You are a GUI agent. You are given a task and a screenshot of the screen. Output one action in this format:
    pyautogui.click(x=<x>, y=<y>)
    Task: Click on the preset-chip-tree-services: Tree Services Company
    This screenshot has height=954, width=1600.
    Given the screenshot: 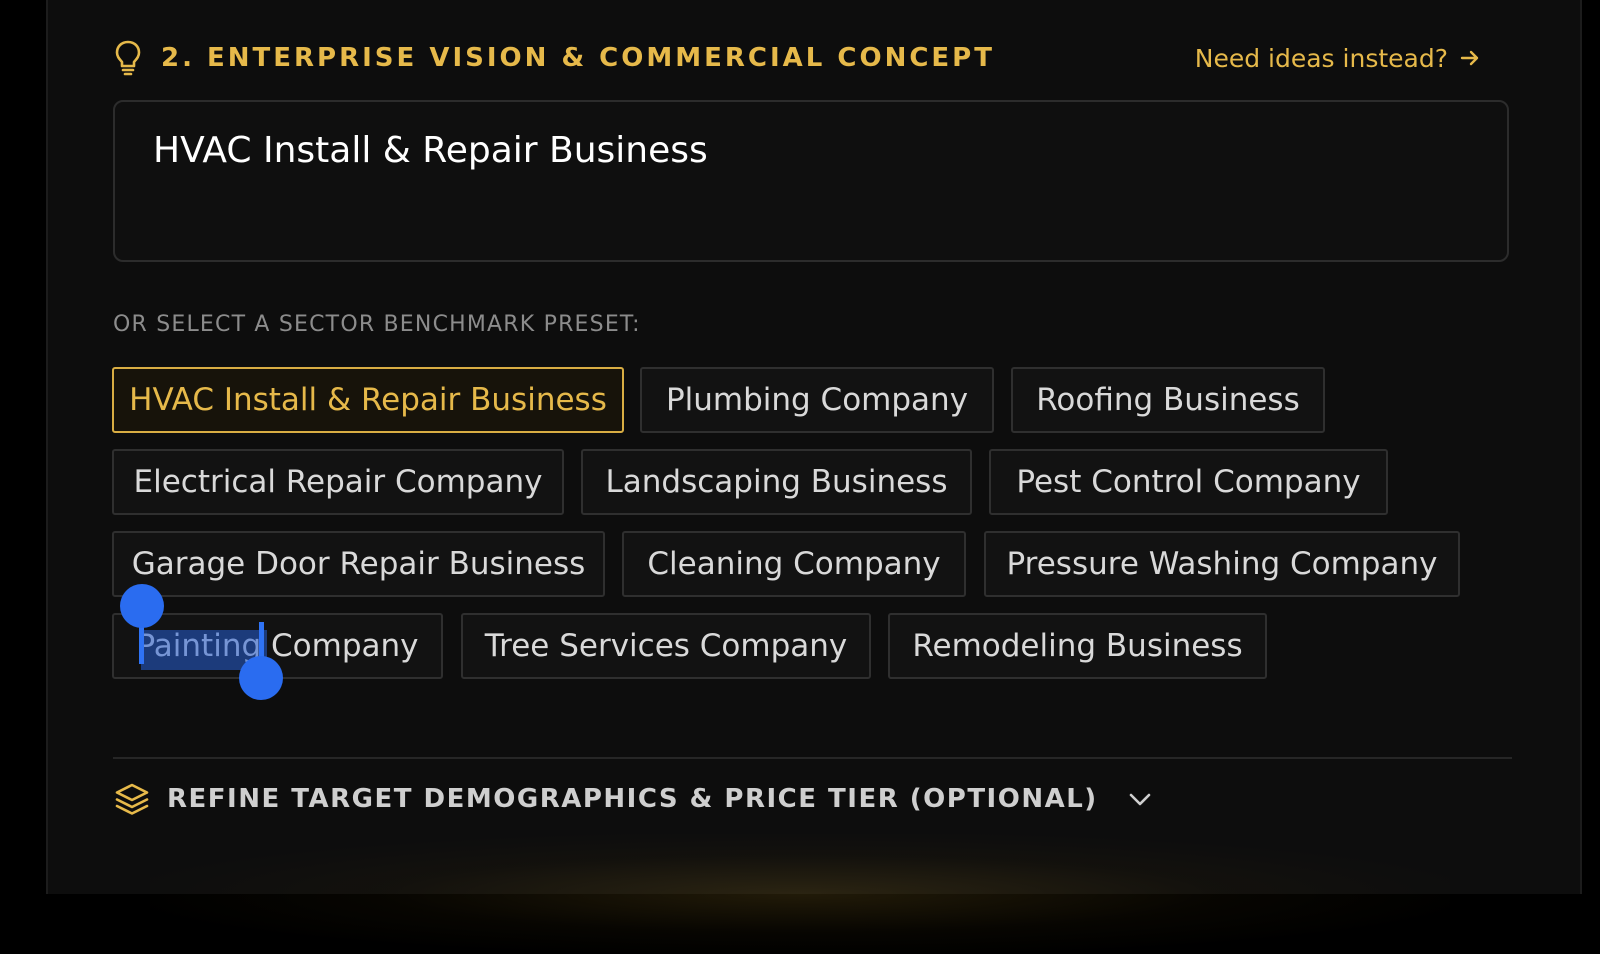 What is the action you would take?
    pyautogui.click(x=666, y=646)
    